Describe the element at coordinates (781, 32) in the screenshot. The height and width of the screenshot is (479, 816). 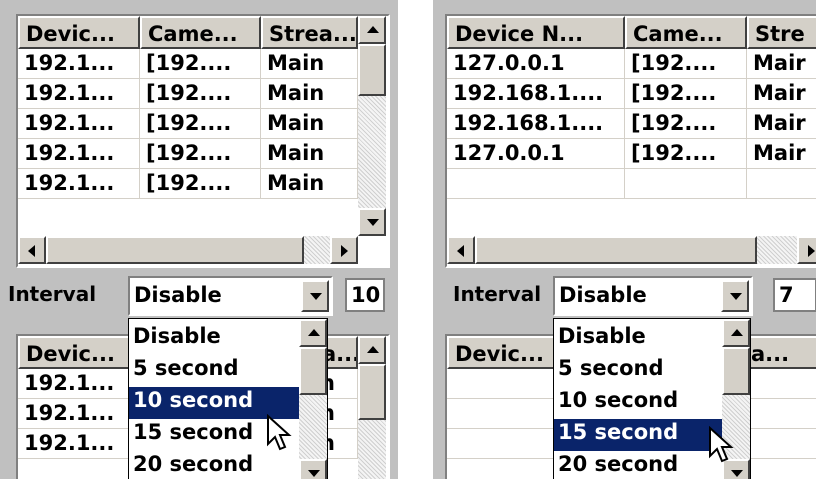
I see `header-stream: Stre` at that location.